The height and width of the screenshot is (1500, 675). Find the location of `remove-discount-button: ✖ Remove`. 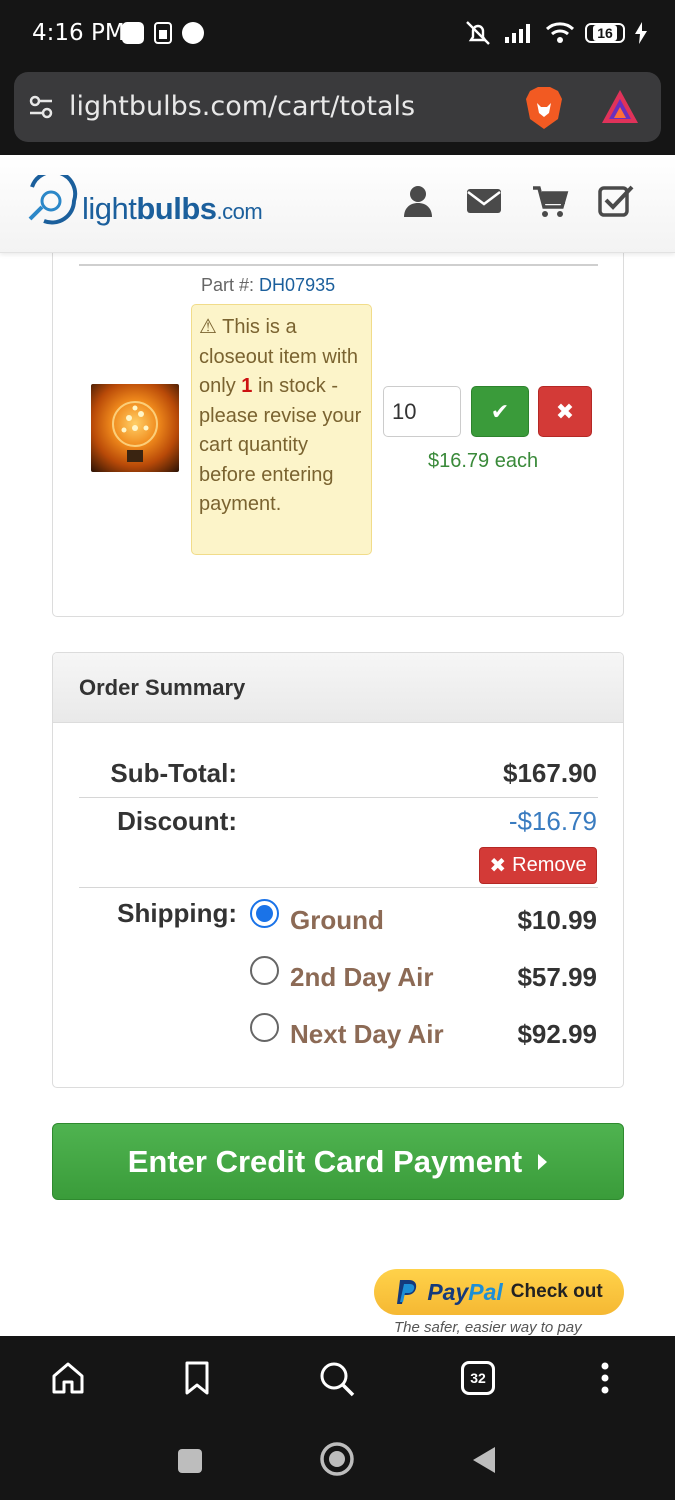

remove-discount-button: ✖ Remove is located at coordinates (538, 865).